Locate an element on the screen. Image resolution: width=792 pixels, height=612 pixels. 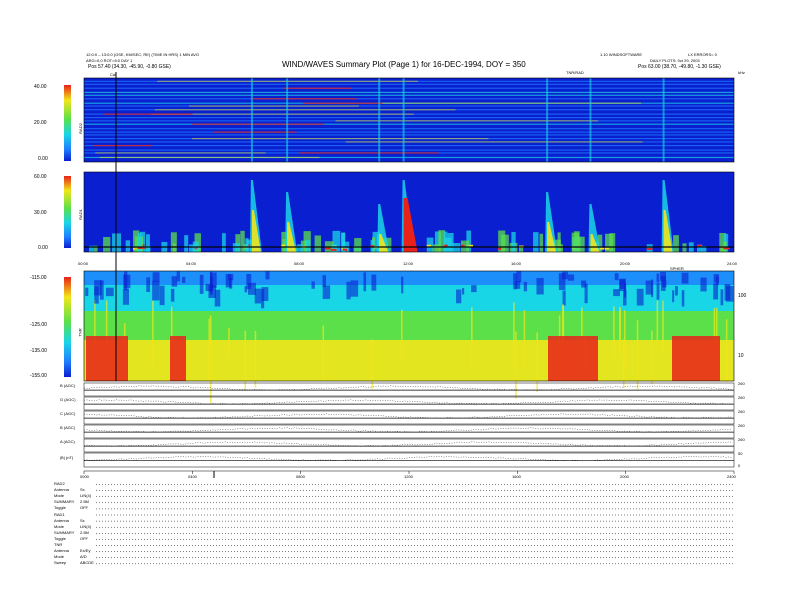
rad2-band-hot is located at coordinates (510, 103).